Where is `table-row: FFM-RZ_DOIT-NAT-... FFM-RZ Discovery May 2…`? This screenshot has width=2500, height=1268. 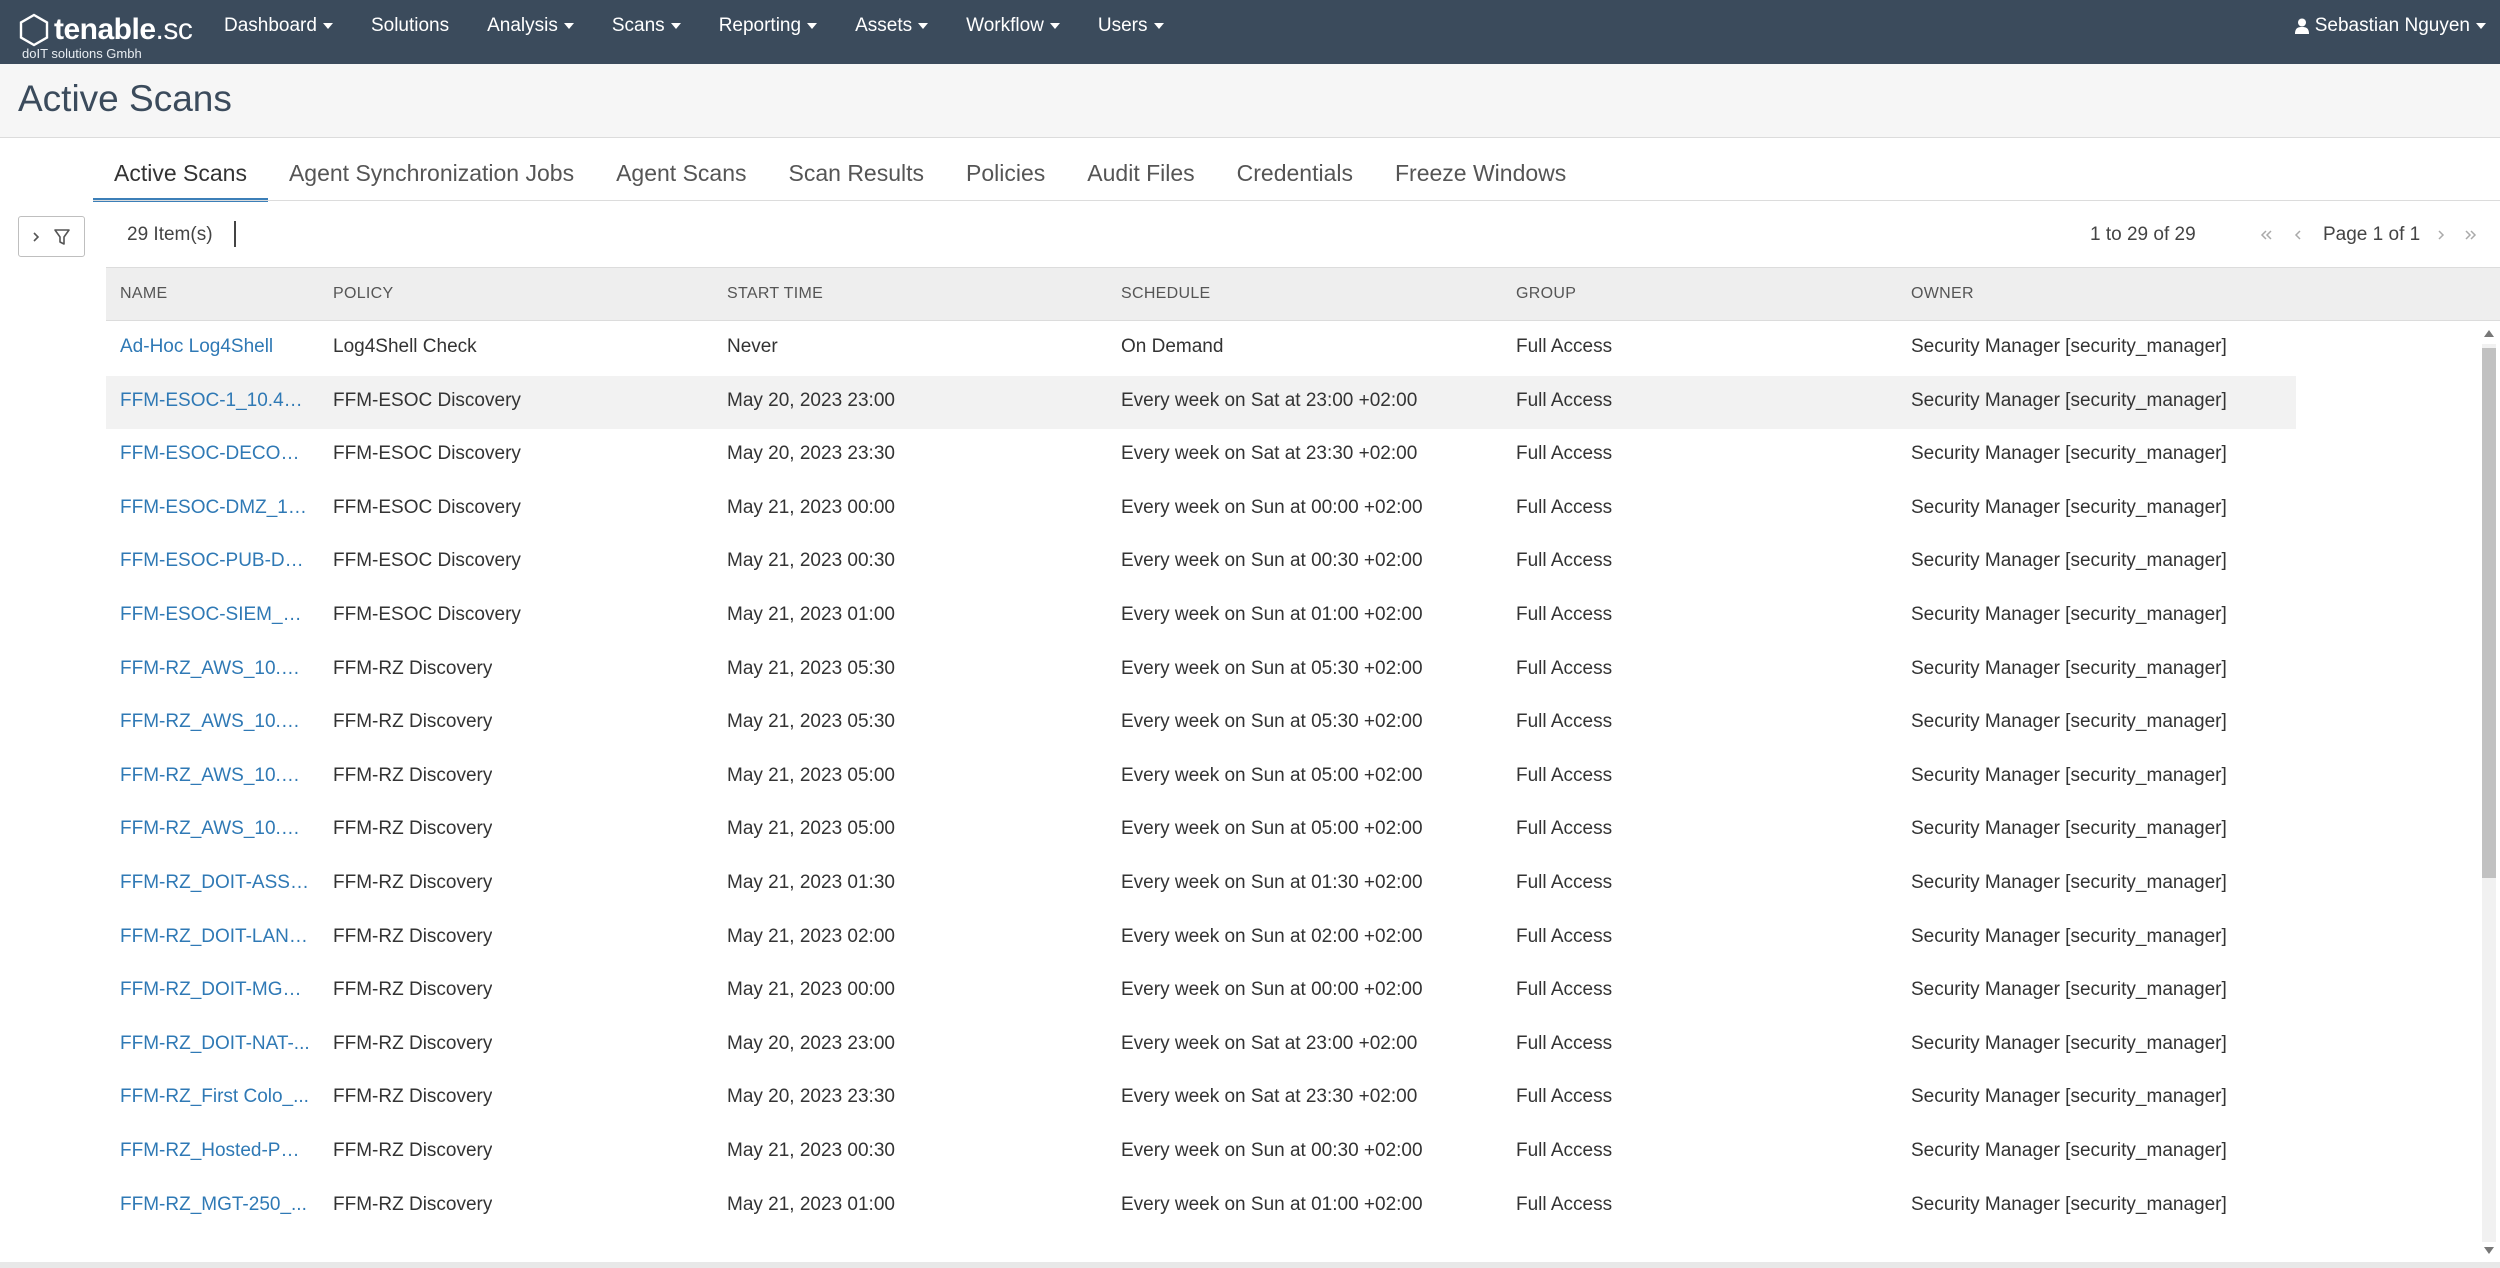
table-row: FFM-RZ_DOIT-NAT-... FFM-RZ Discovery May 2… is located at coordinates (1201, 1045).